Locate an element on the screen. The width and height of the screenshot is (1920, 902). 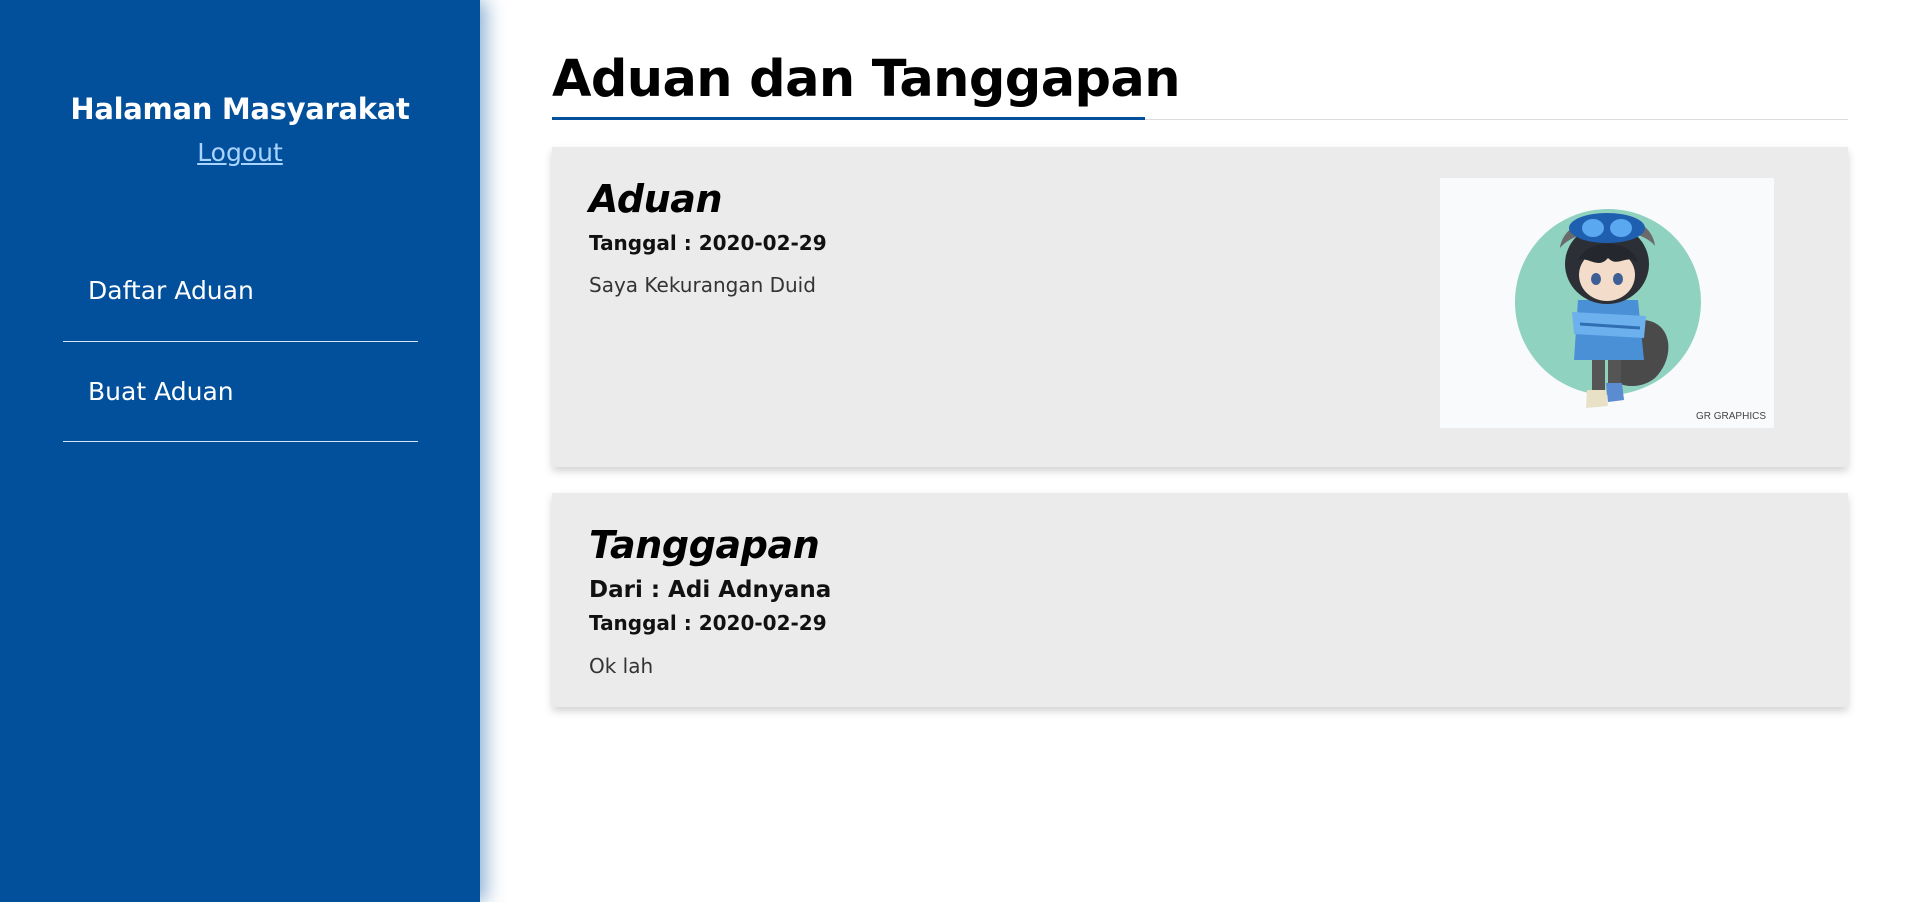
image-watermark: GR GRAPHICS is located at coordinates (1731, 416).